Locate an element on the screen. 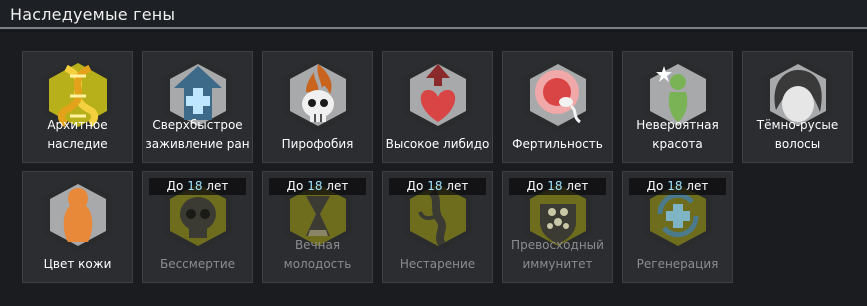  gene-label: Вечная молодость is located at coordinates (317, 254).